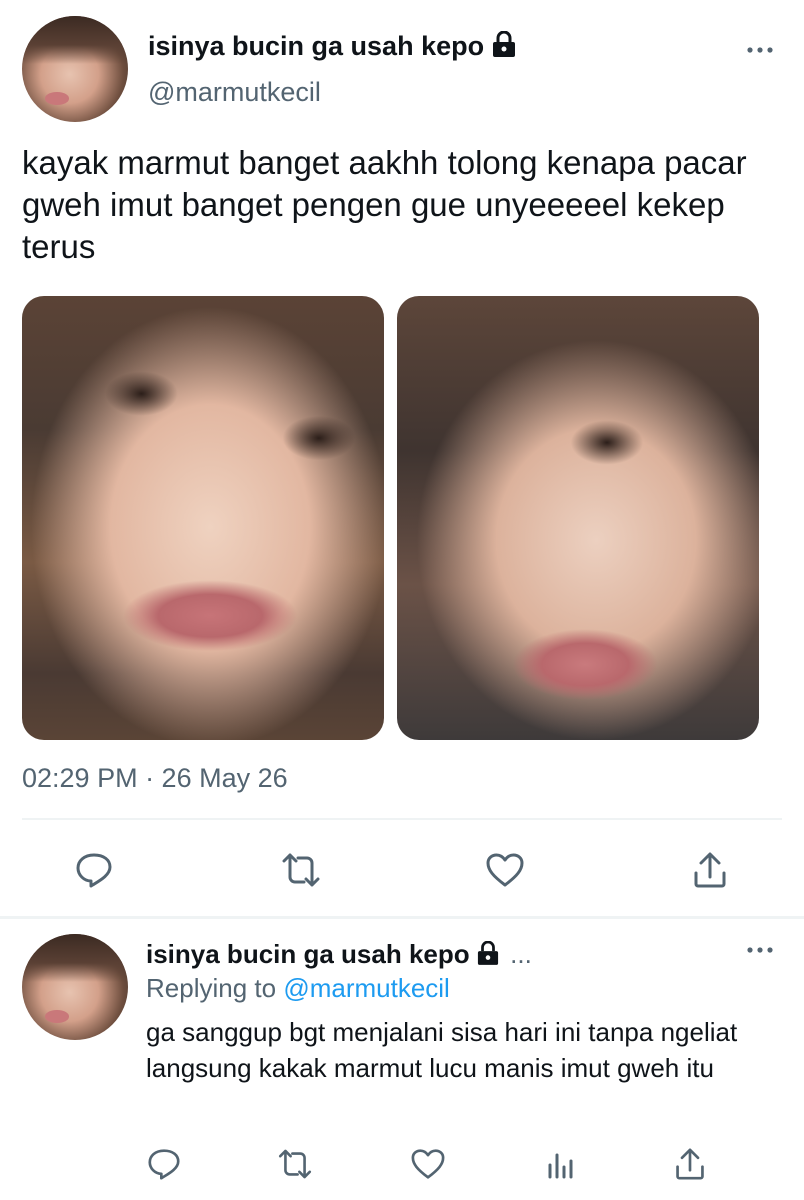  I want to click on analytics-icon, so click(560, 1164).